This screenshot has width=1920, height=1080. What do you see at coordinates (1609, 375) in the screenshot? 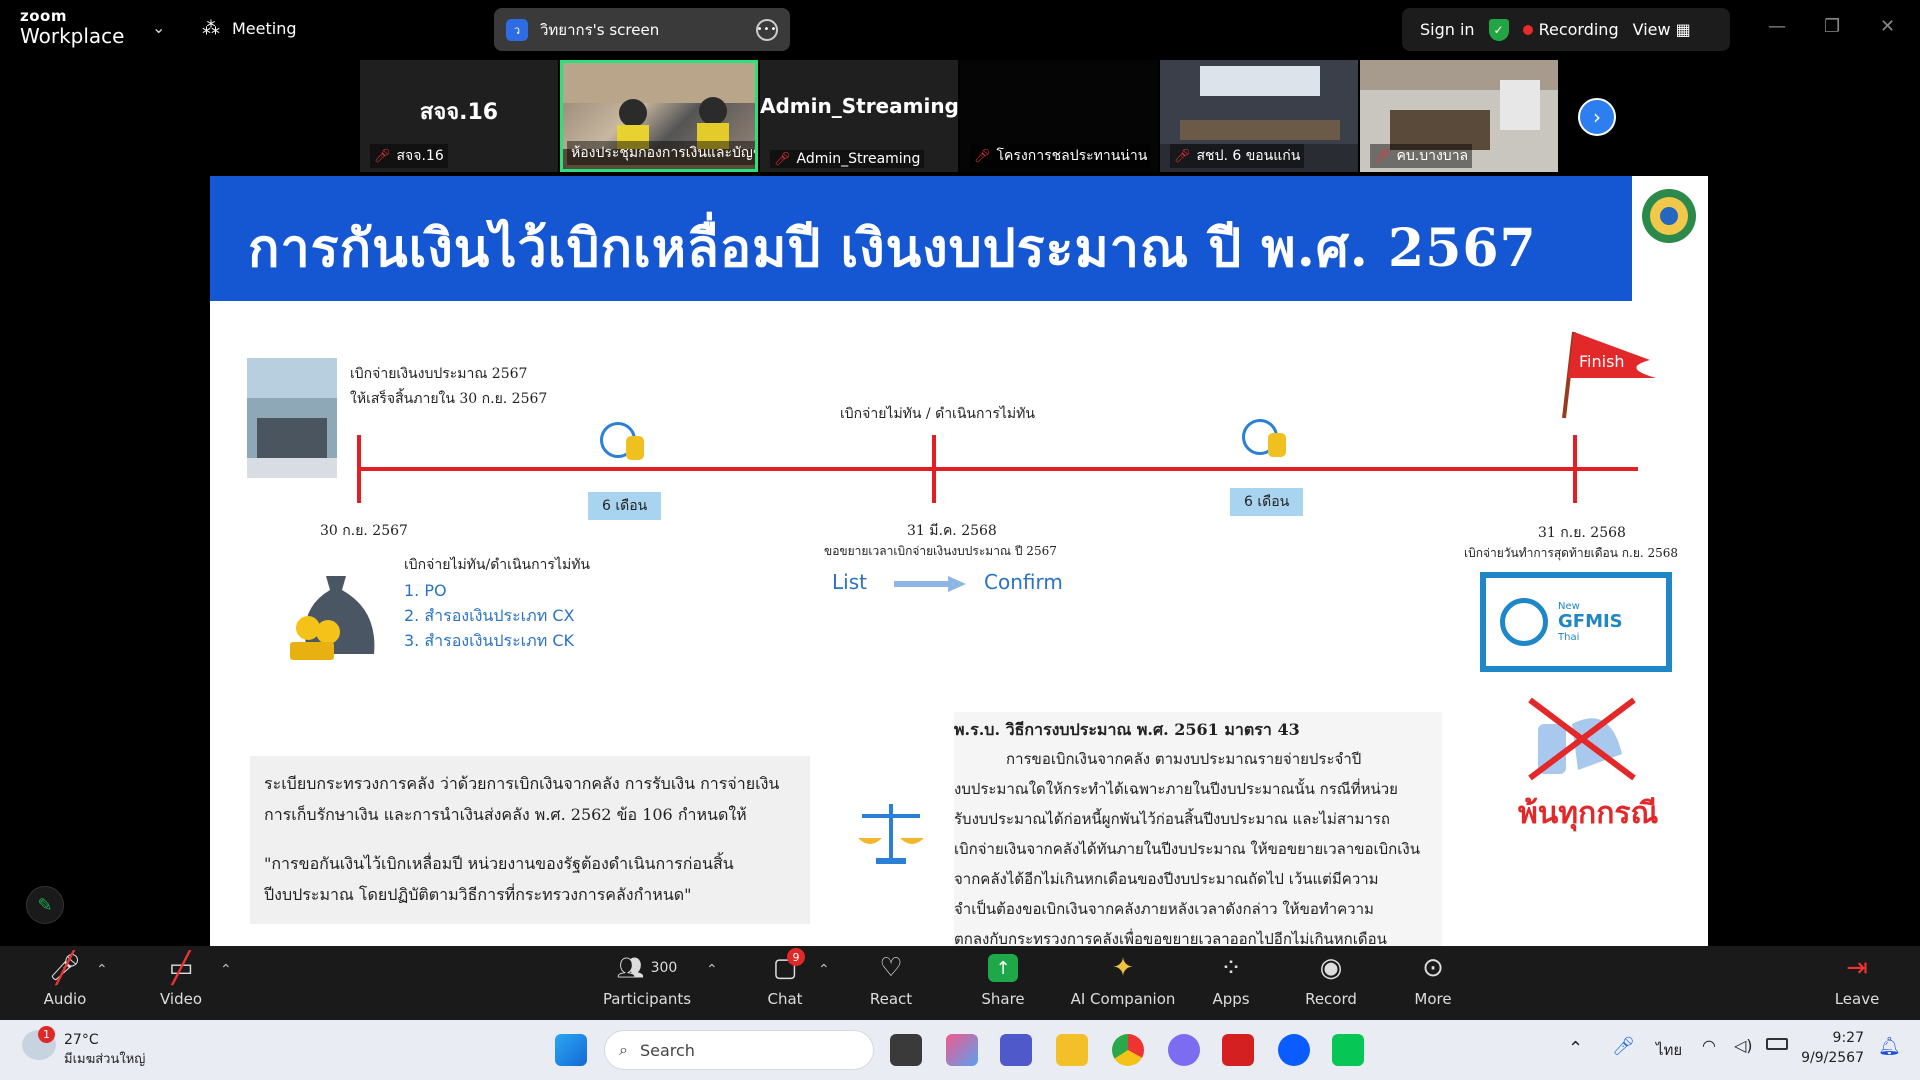
I see `finish-flag-icon` at bounding box center [1609, 375].